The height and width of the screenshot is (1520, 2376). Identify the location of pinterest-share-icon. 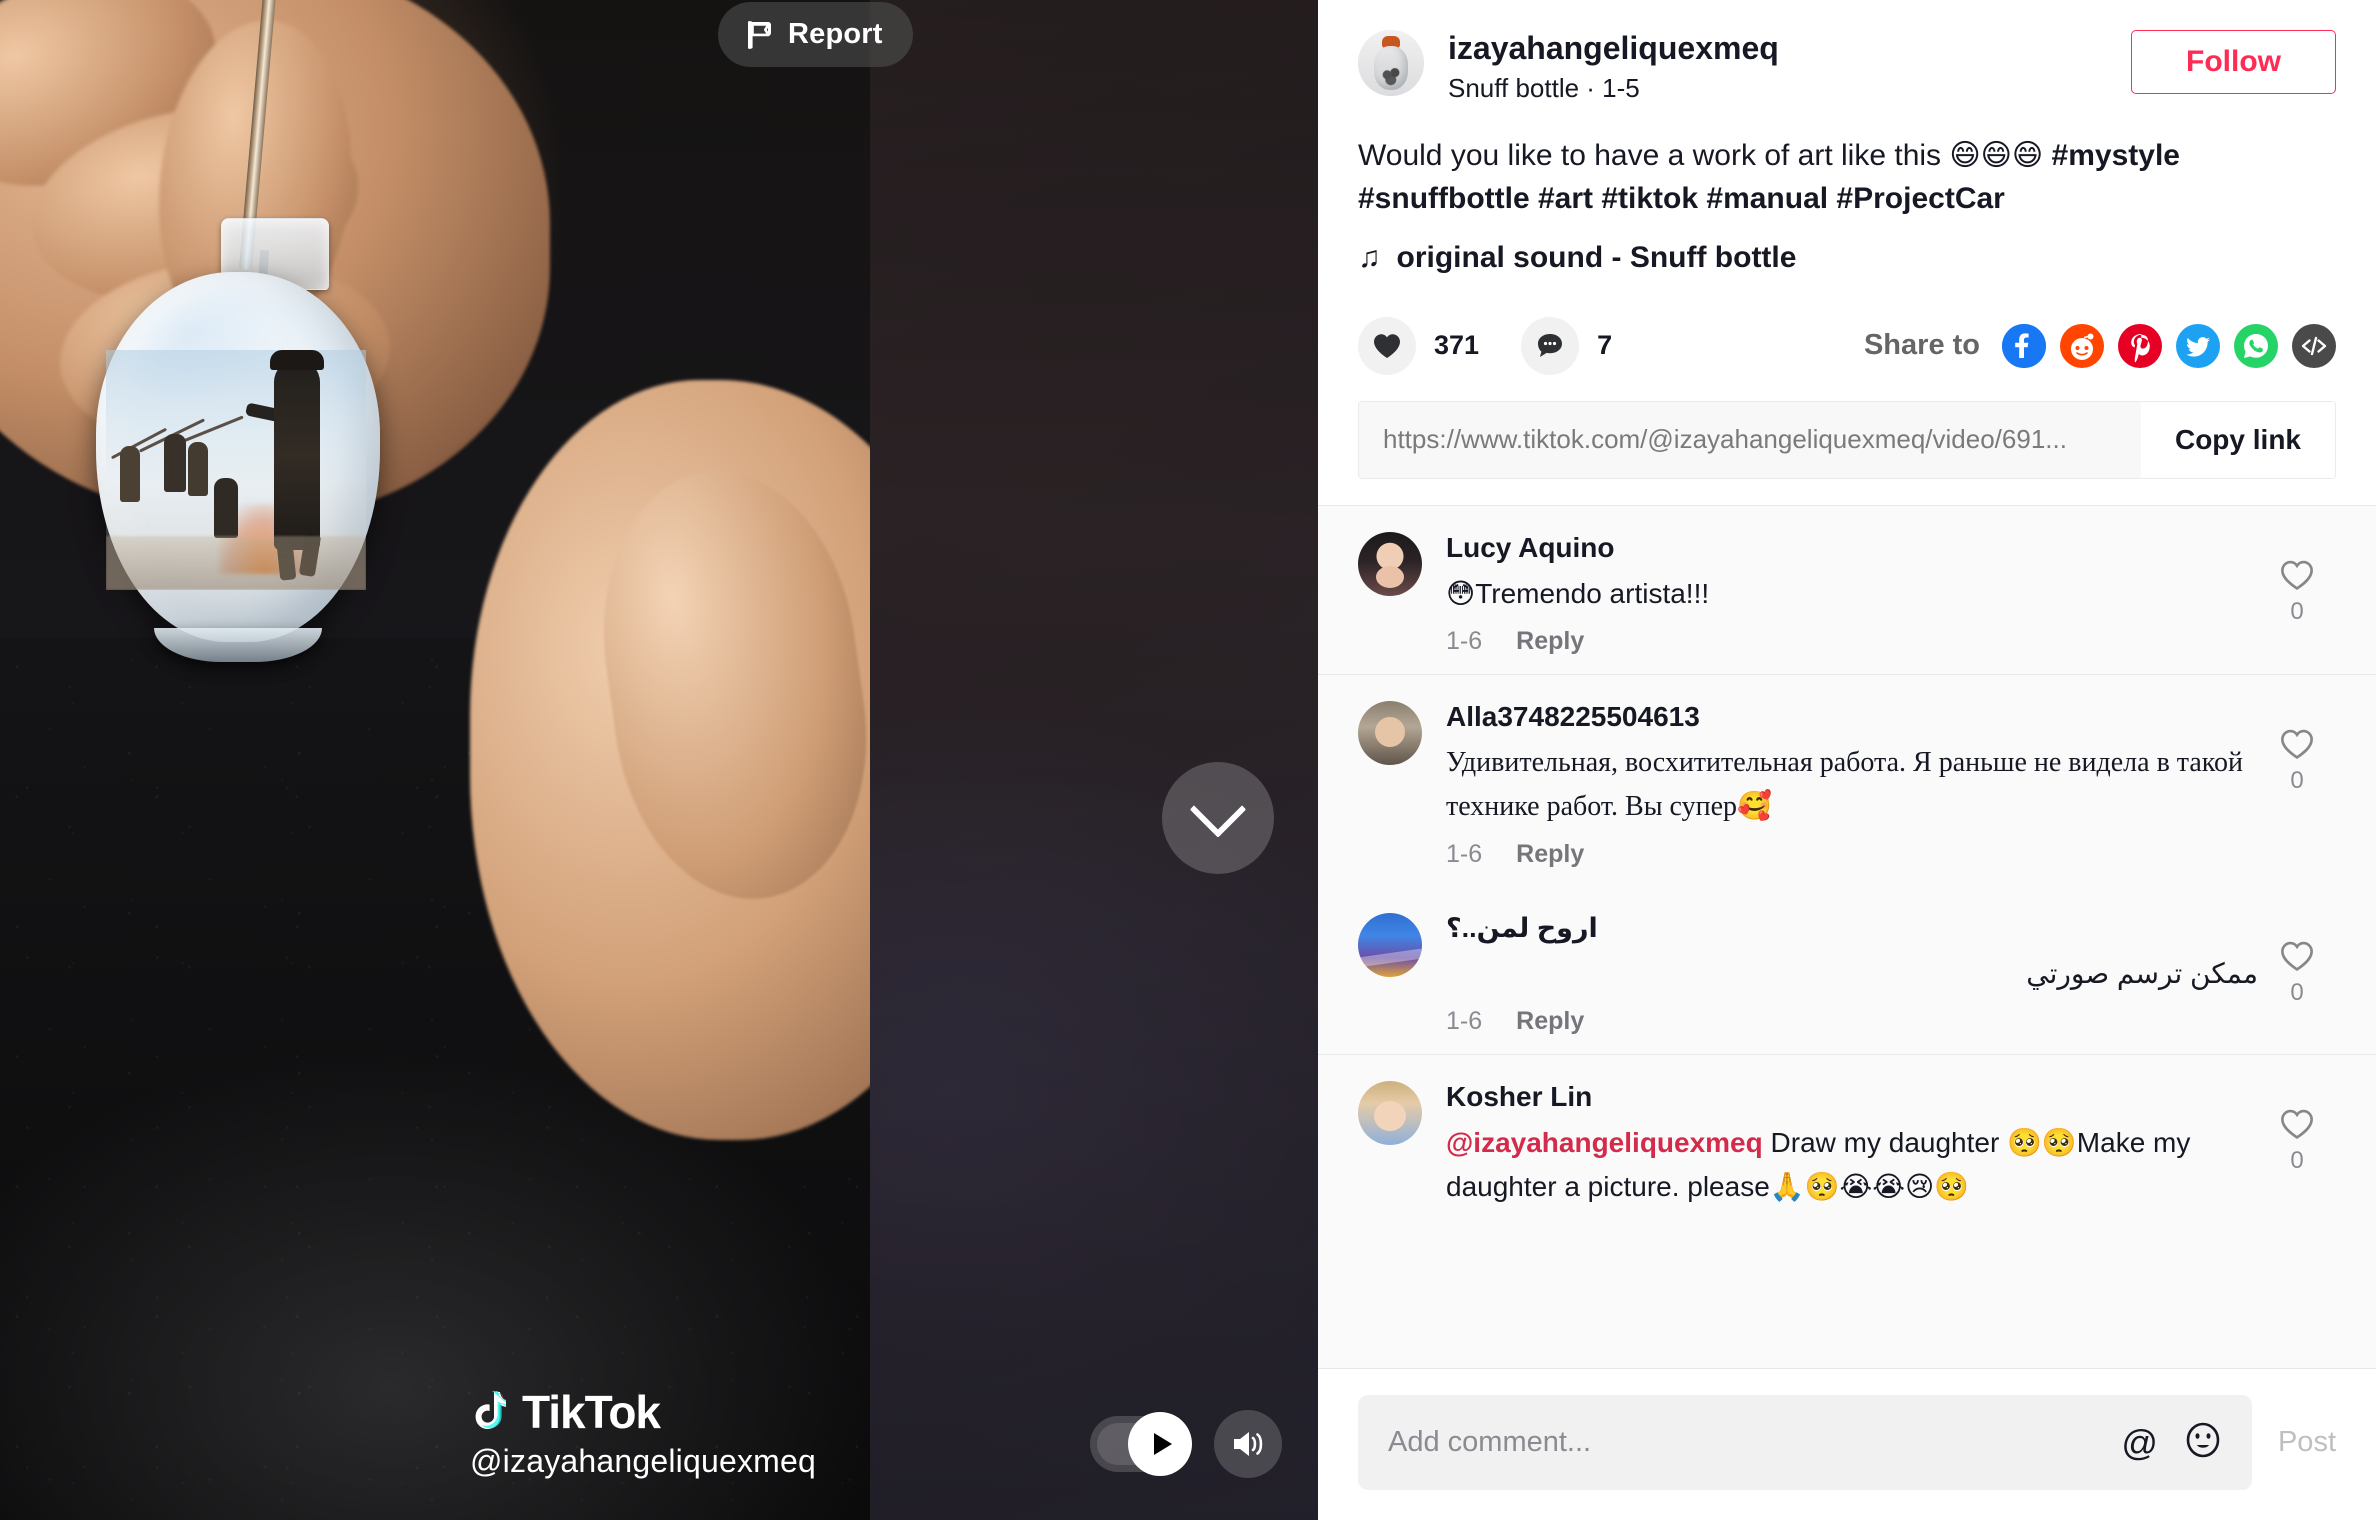
(2140, 345).